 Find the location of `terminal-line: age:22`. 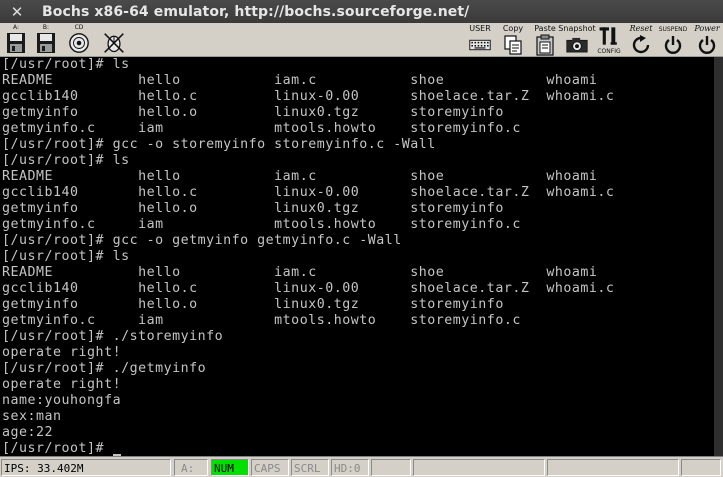

terminal-line: age:22 is located at coordinates (28, 432).